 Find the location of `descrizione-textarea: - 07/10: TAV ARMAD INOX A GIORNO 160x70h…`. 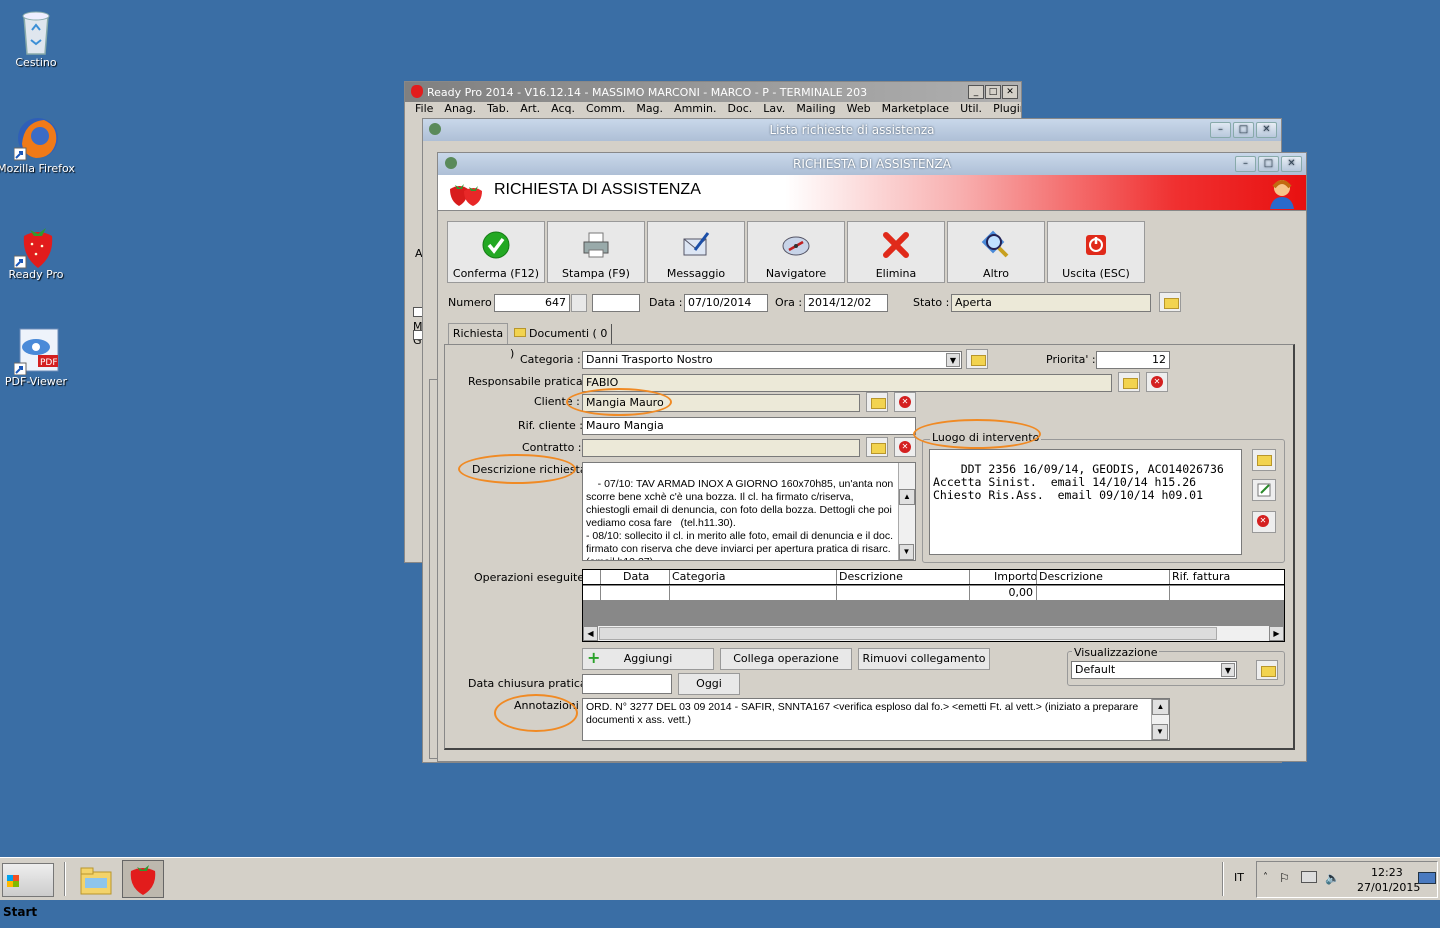

descrizione-textarea: - 07/10: TAV ARMAD INOX A GIORNO 160x70h… is located at coordinates (749, 511).